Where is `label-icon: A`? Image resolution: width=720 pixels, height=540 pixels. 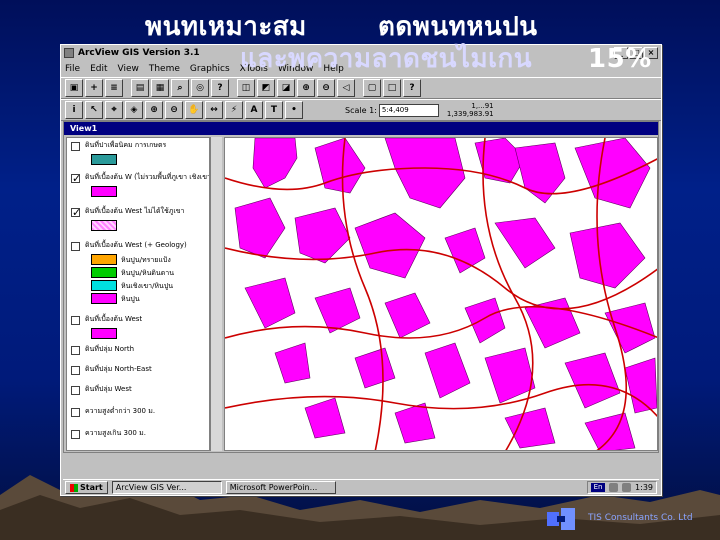
label-icon: A is located at coordinates (254, 110).